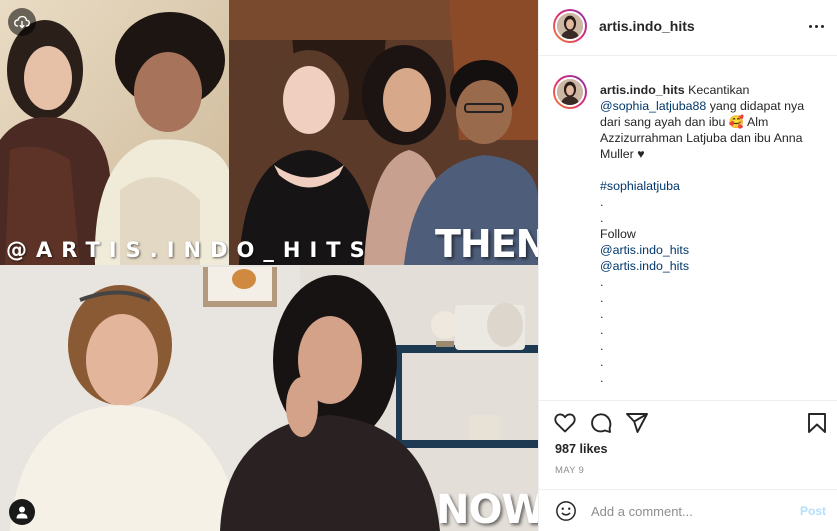 The width and height of the screenshot is (837, 531). I want to click on bookmark-icon, so click(817, 423).